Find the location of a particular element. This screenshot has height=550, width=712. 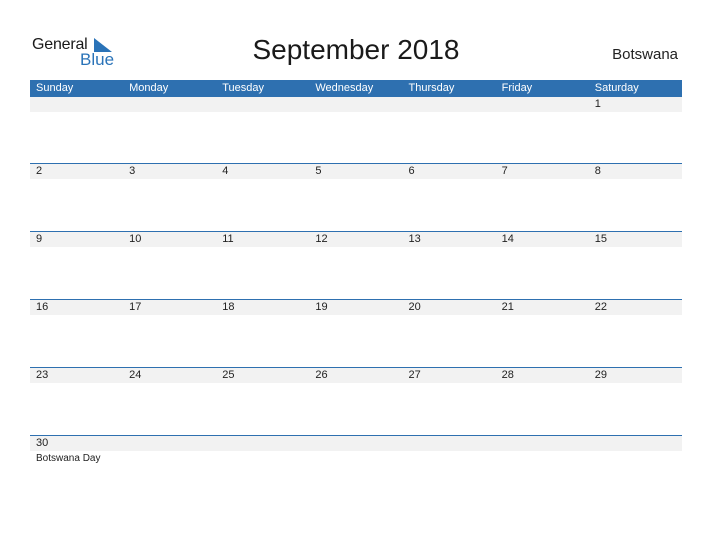

week-row: 30 Botswana Day is located at coordinates (356, 469).